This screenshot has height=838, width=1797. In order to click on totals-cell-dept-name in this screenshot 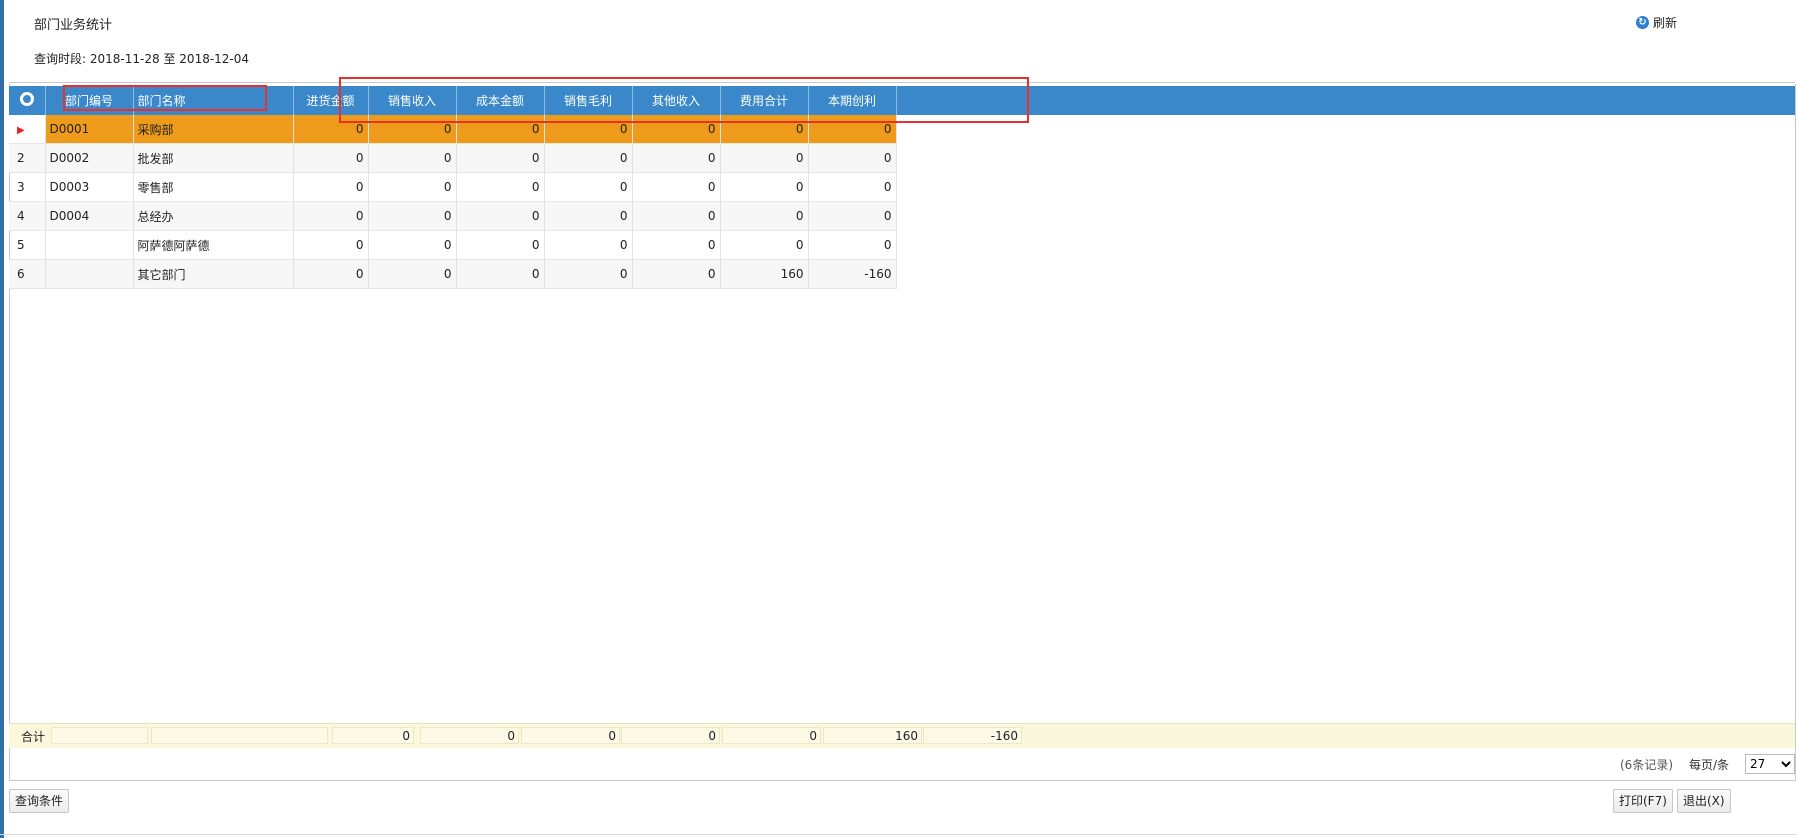, I will do `click(239, 735)`.